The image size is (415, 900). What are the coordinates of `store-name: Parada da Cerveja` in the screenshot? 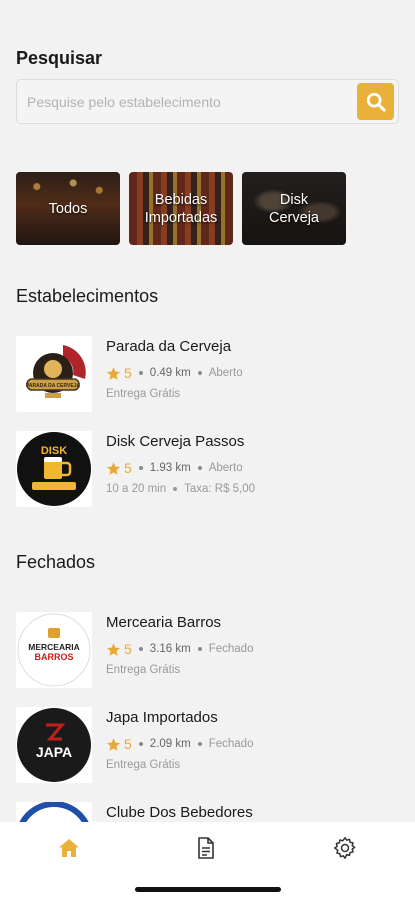 It's located at (169, 346).